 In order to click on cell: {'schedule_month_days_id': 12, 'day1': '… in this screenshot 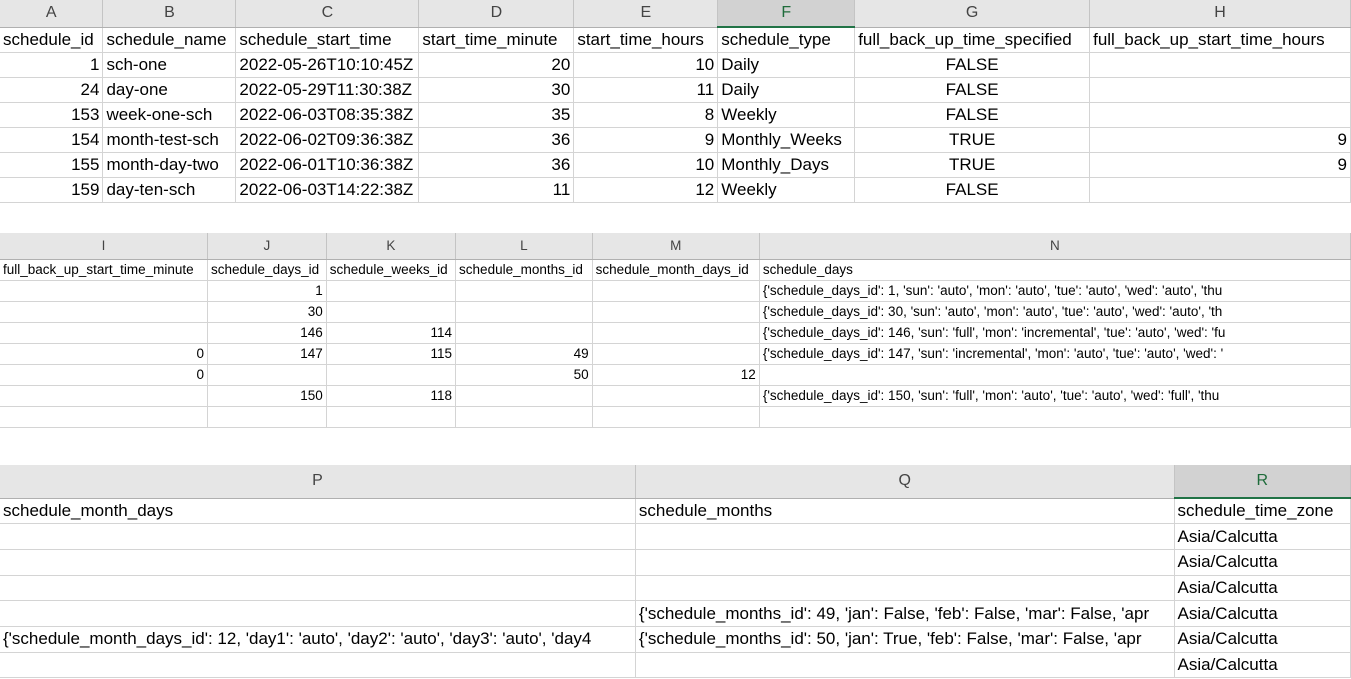, I will do `click(318, 639)`.